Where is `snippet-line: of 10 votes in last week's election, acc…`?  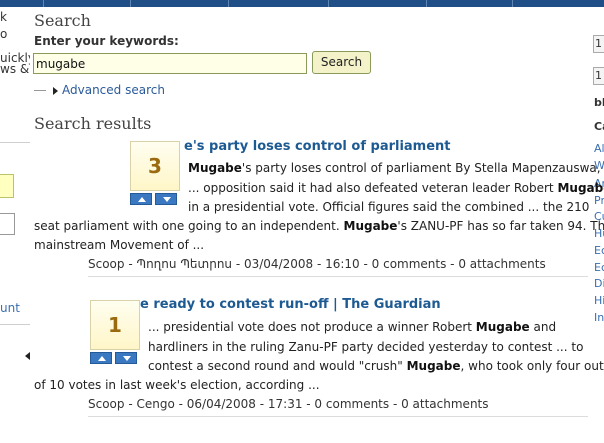
snippet-line: of 10 votes in last week's election, acc… is located at coordinates (177, 385).